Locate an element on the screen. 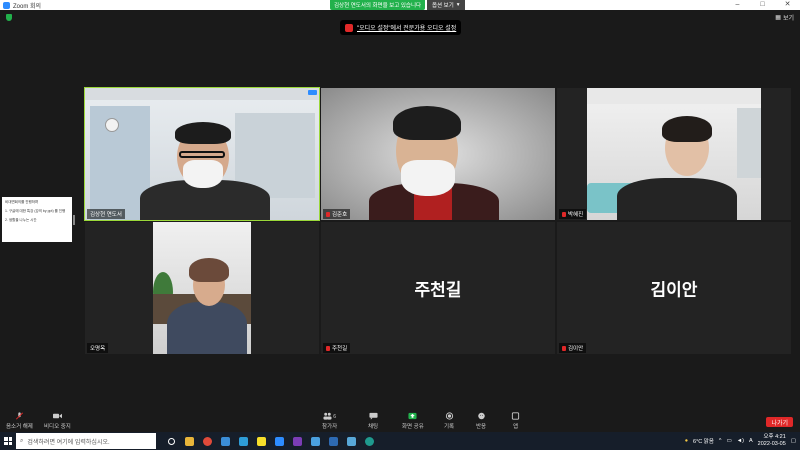 Image resolution: width=800 pixels, height=450 pixels. video-tile: 김이안 김이안 is located at coordinates (674, 288).